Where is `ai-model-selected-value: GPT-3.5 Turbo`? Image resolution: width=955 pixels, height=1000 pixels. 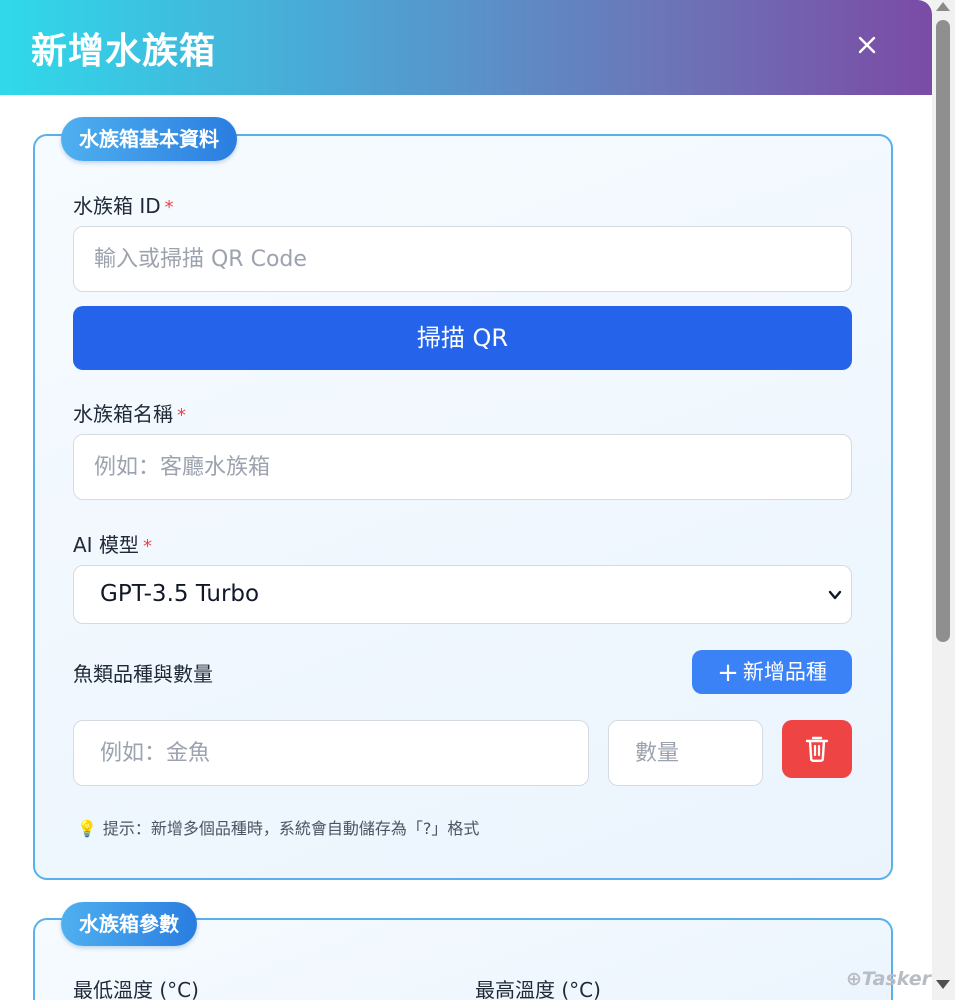 ai-model-selected-value: GPT-3.5 Turbo is located at coordinates (180, 594).